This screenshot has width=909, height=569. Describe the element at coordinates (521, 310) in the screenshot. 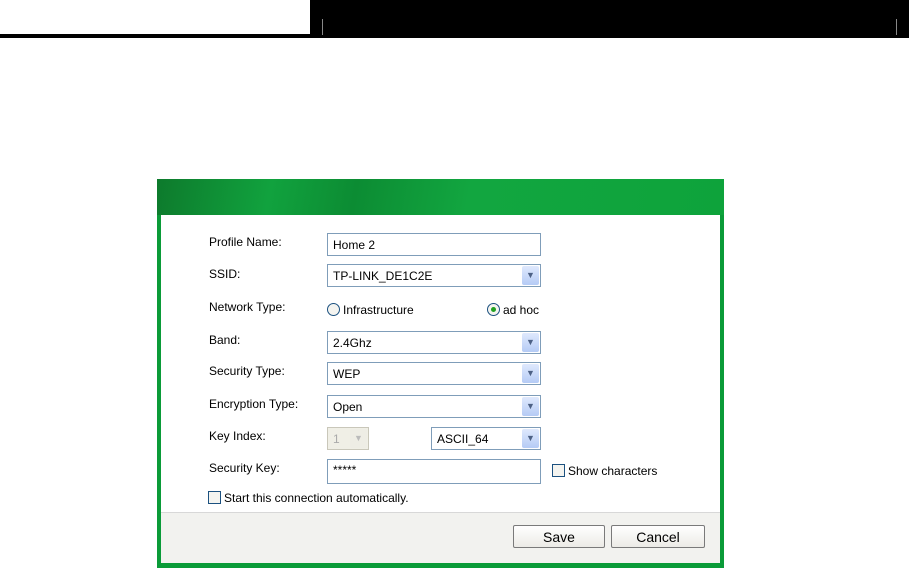

I see `radio-label: ad hoc` at that location.